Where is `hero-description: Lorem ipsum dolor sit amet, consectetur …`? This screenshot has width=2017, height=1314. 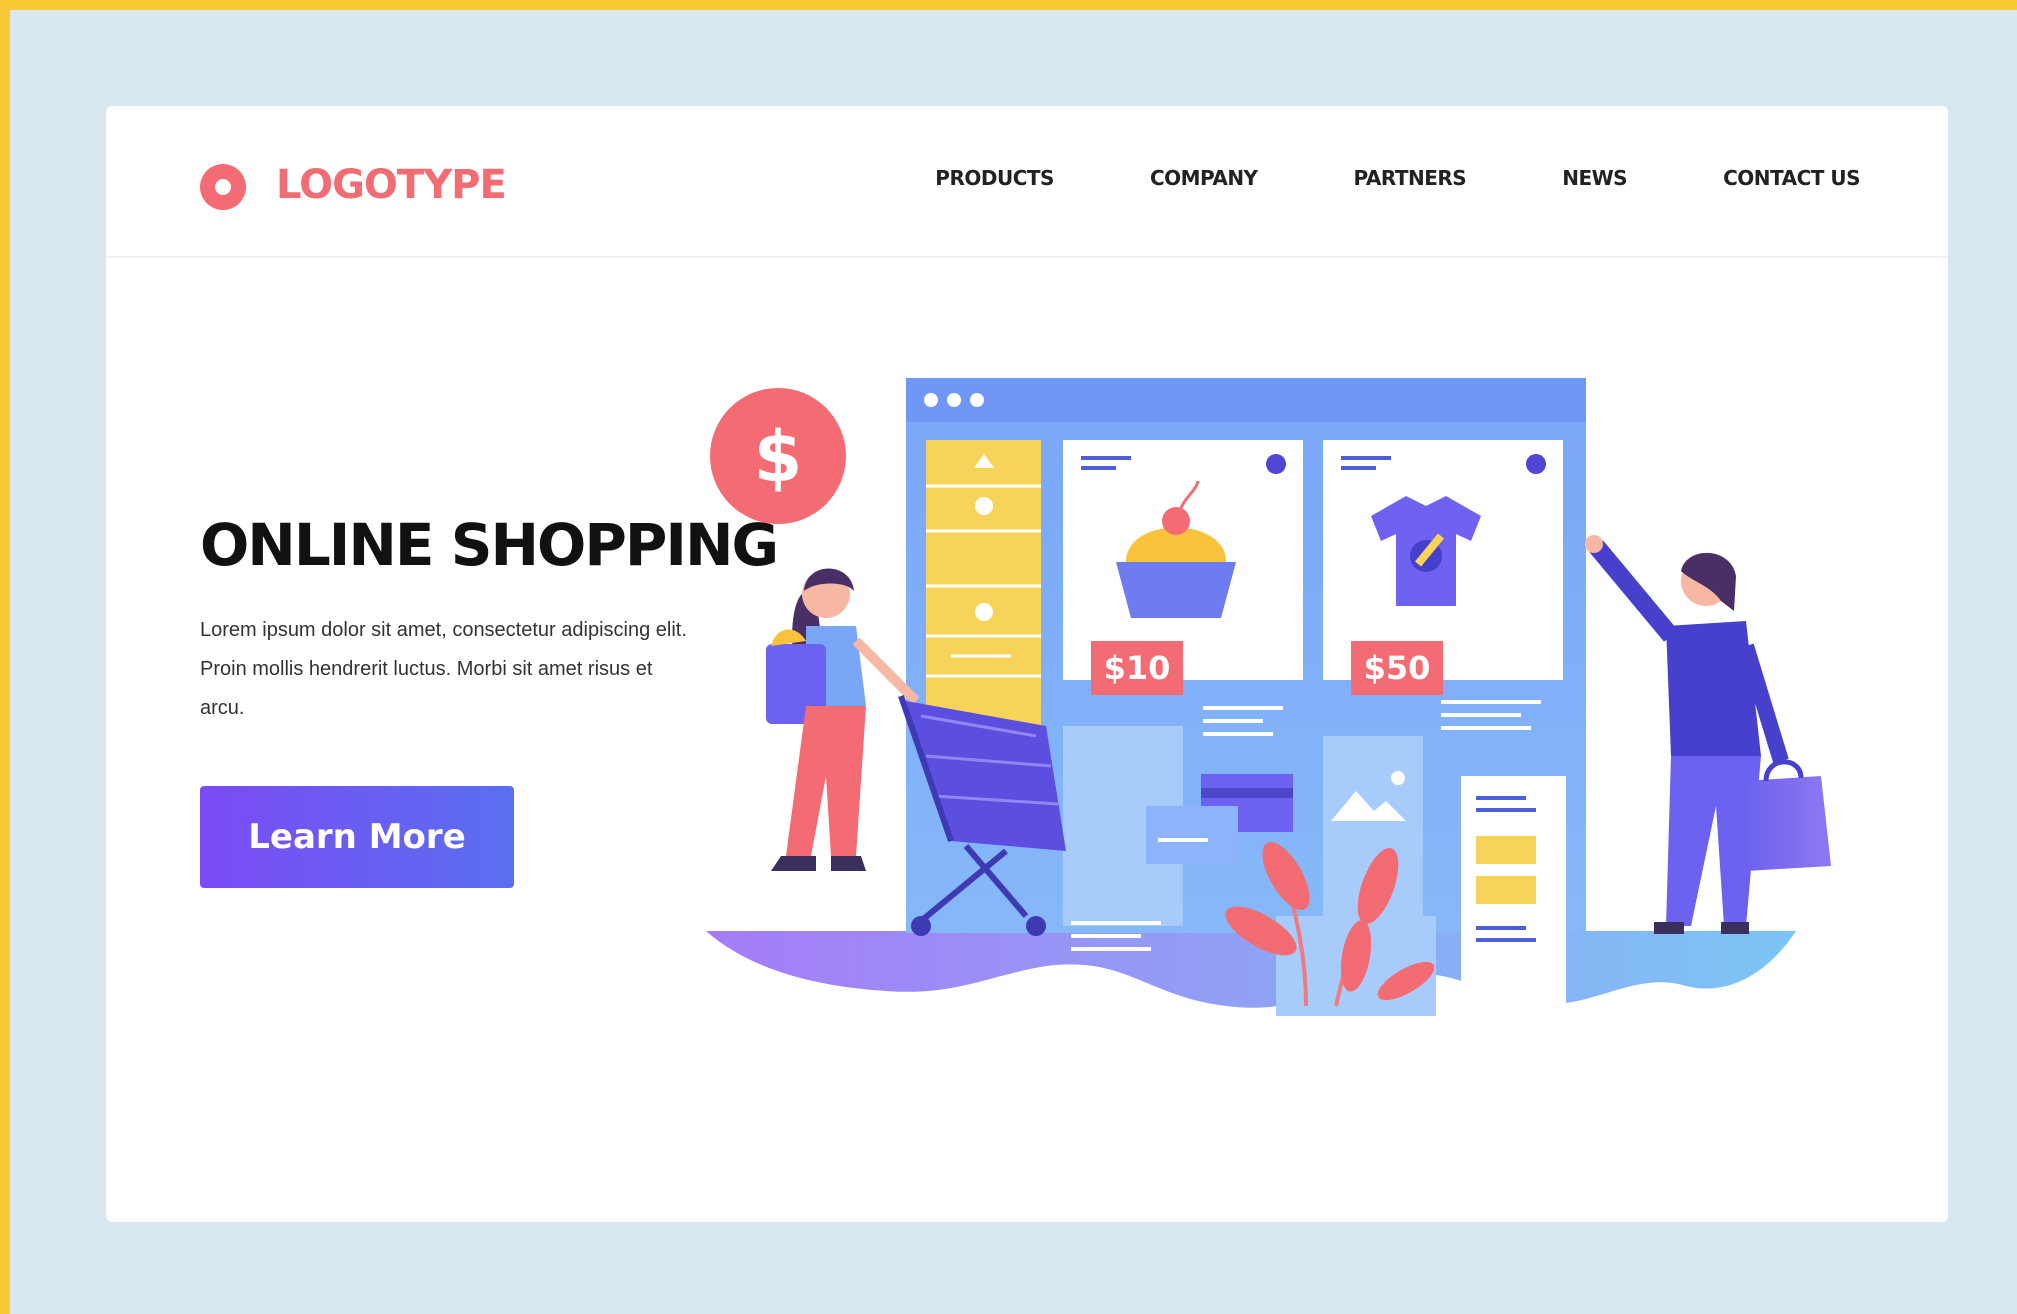
hero-description: Lorem ipsum dolor sit amet, consectetur … is located at coordinates (443, 669).